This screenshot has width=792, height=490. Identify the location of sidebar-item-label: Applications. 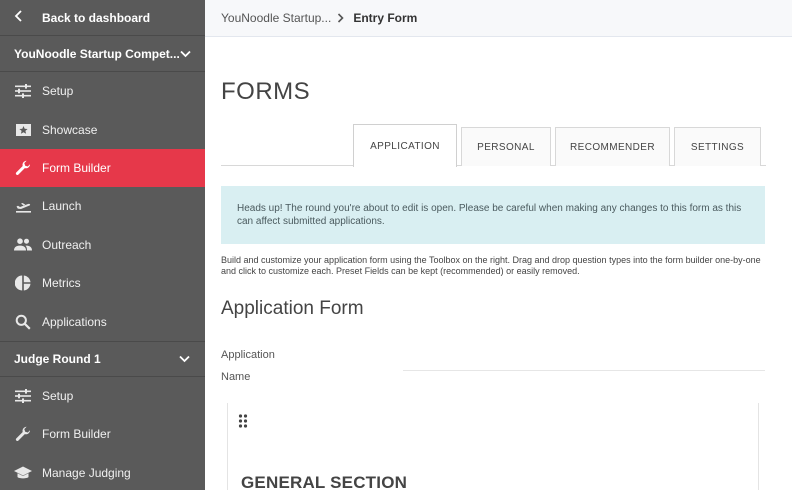
(74, 321).